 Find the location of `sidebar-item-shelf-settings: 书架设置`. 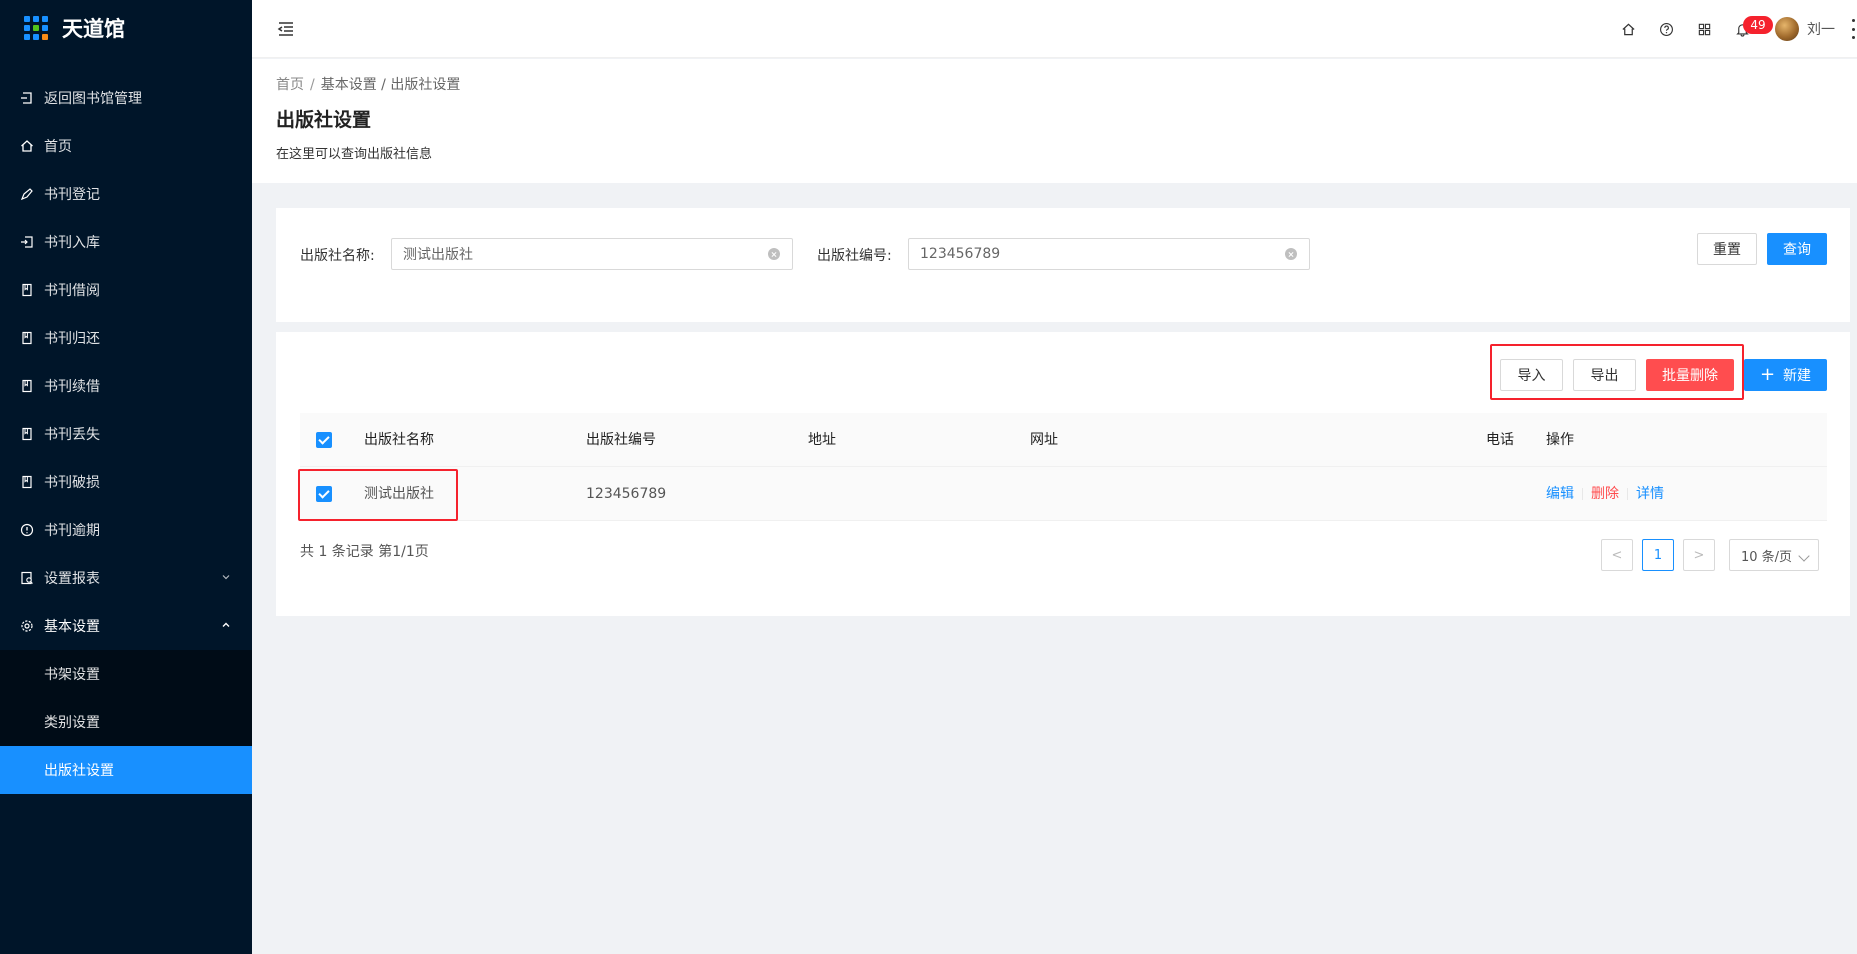

sidebar-item-shelf-settings: 书架设置 is located at coordinates (126, 674).